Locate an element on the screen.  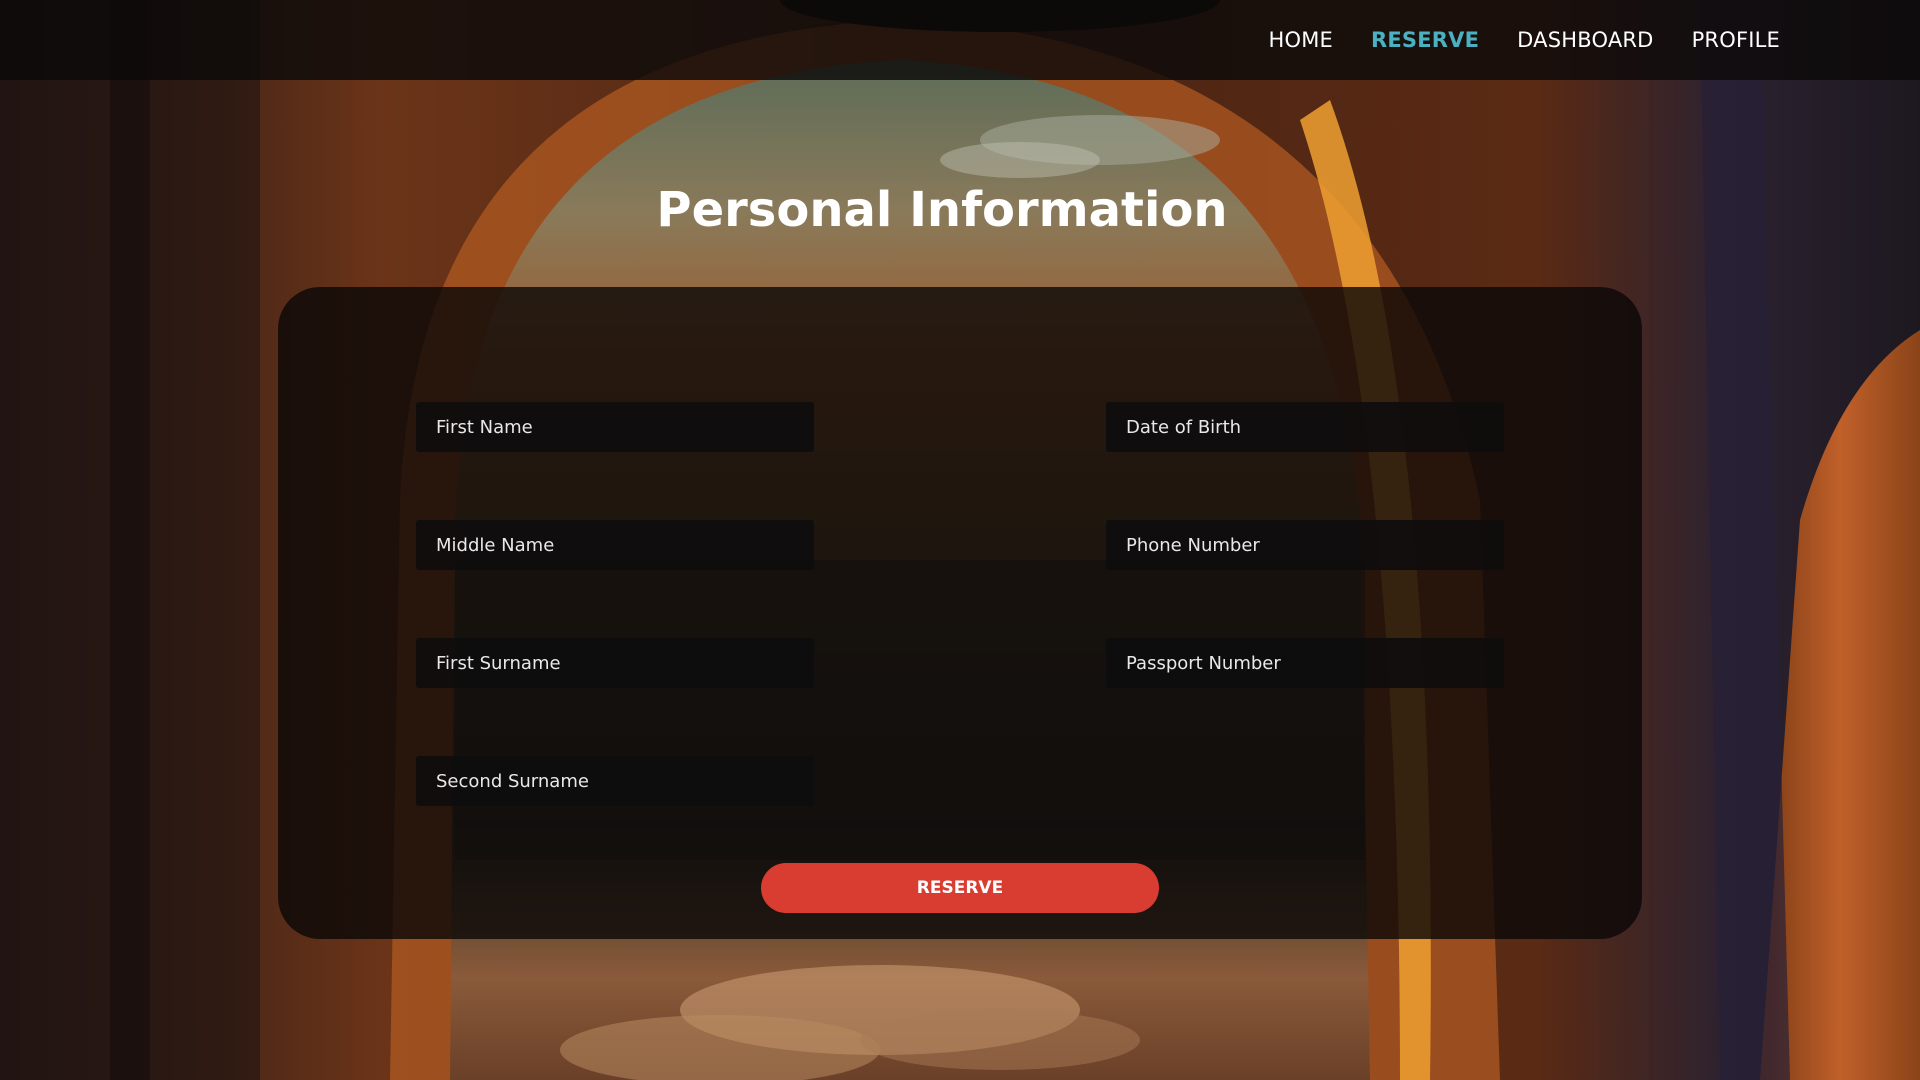
second-surname-field: Second Surname is located at coordinates (615, 781).